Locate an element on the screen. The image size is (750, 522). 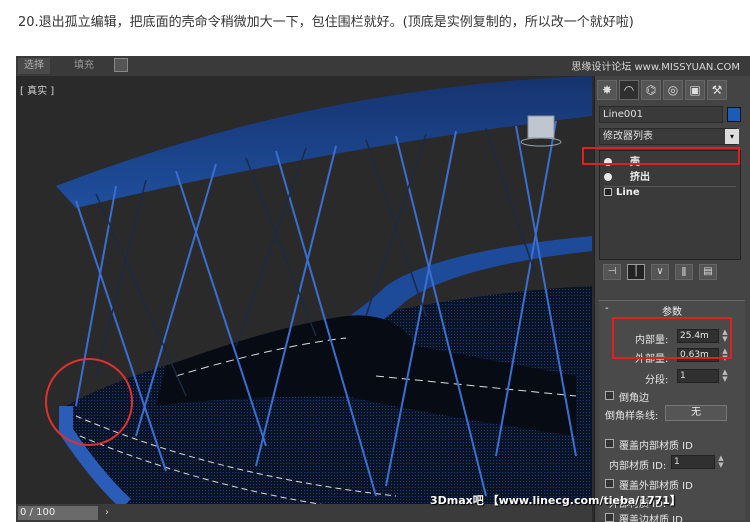
utilities-hammer-icon: ⚒ is located at coordinates (717, 90).